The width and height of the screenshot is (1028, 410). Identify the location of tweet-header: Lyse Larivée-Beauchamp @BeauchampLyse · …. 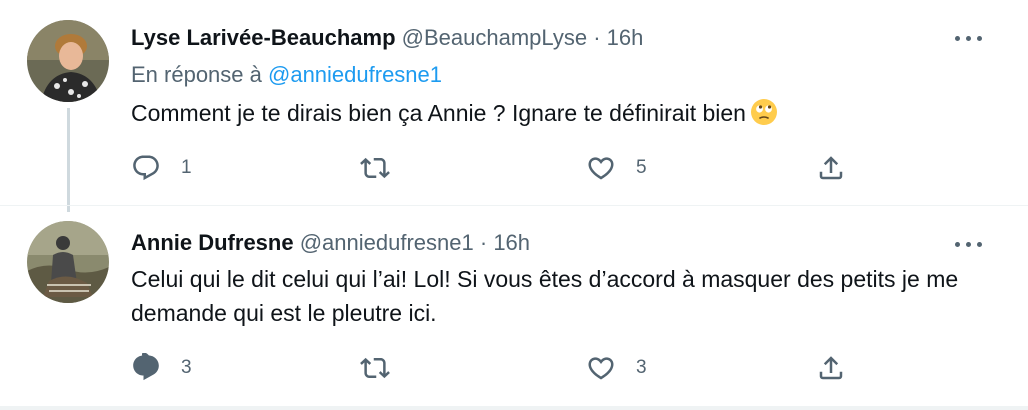
(387, 38).